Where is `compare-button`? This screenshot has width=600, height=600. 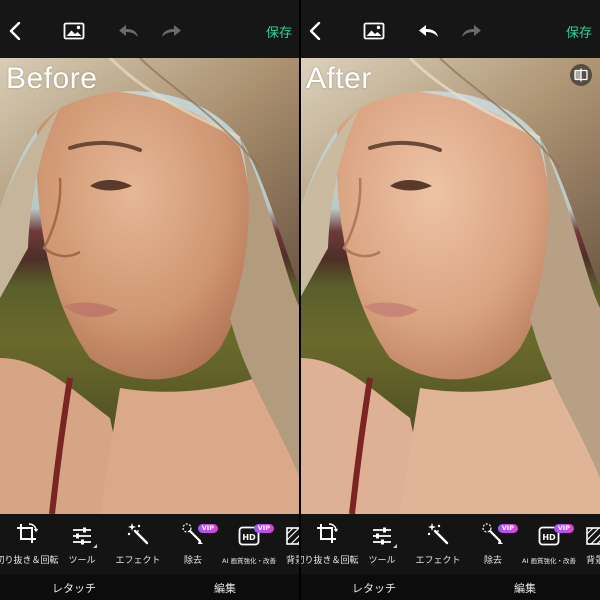 compare-button is located at coordinates (581, 75).